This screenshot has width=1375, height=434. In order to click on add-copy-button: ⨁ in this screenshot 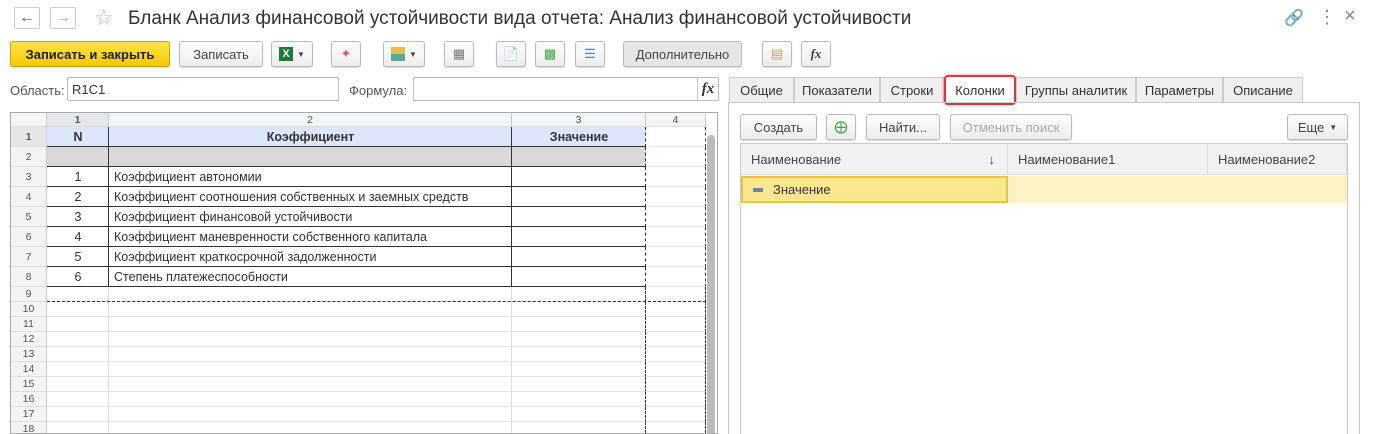, I will do `click(841, 127)`.